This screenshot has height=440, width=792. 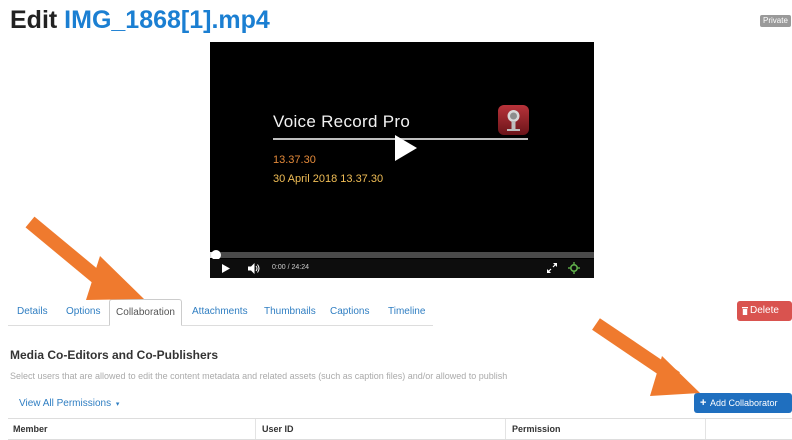 I want to click on plus-icon: +, so click(x=703, y=403).